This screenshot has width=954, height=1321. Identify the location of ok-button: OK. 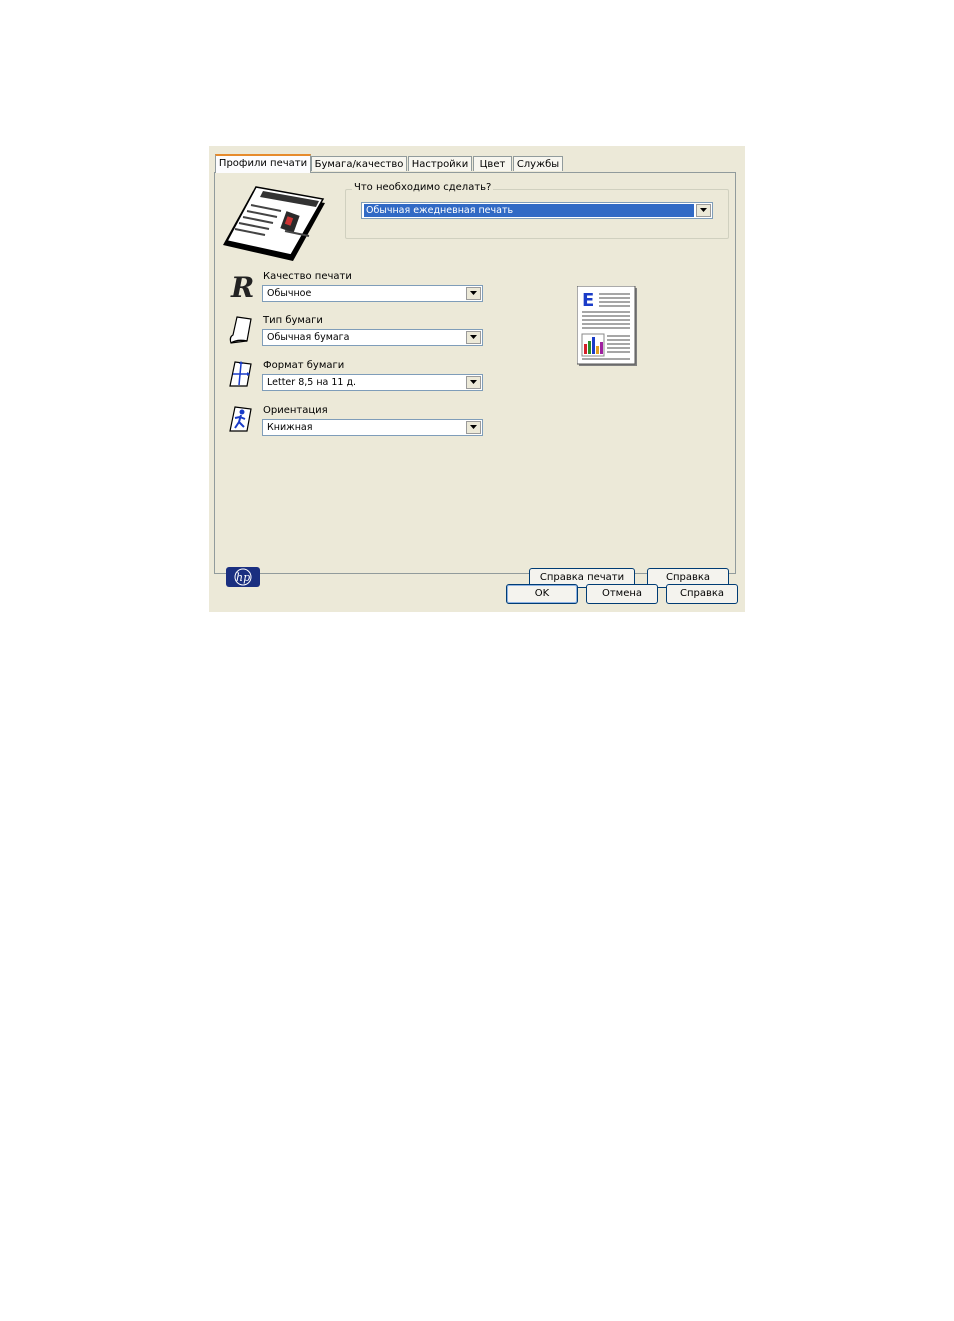
(542, 594).